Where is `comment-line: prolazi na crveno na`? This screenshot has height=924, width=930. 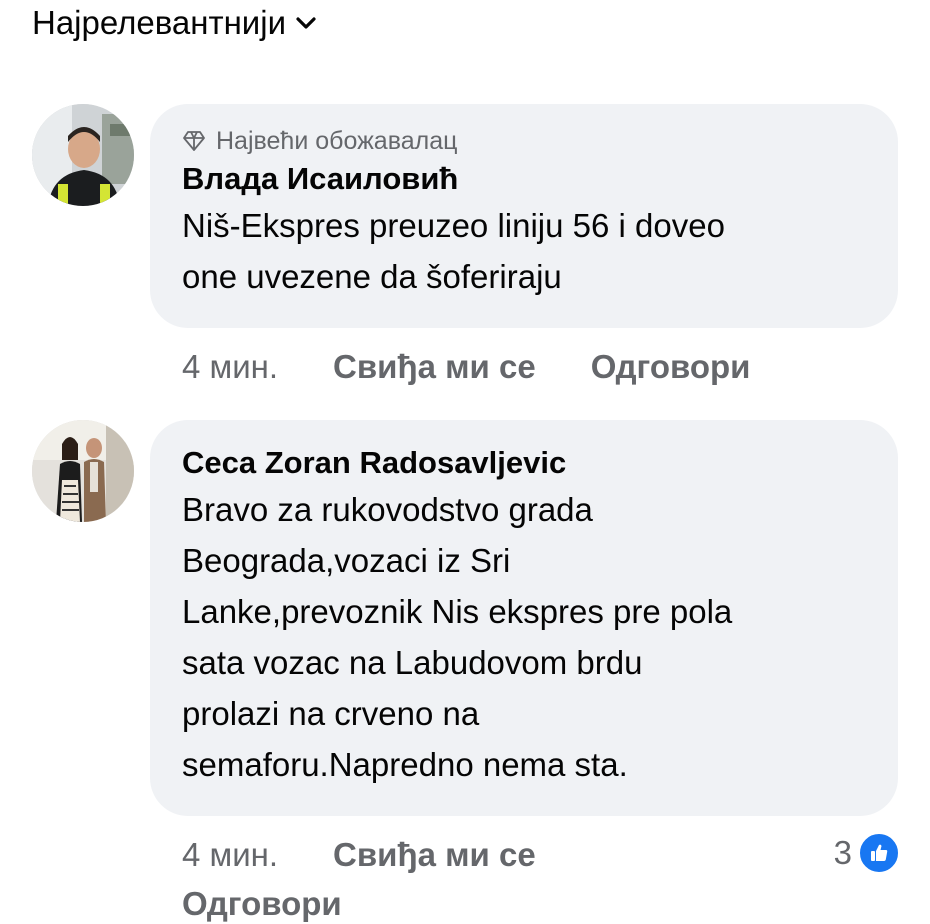 comment-line: prolazi na crveno na is located at coordinates (331, 713).